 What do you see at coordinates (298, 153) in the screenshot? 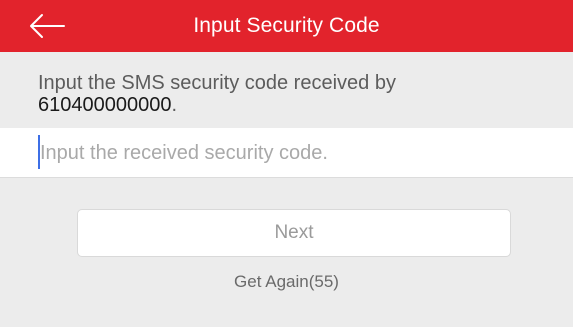
I see `security-code-input` at bounding box center [298, 153].